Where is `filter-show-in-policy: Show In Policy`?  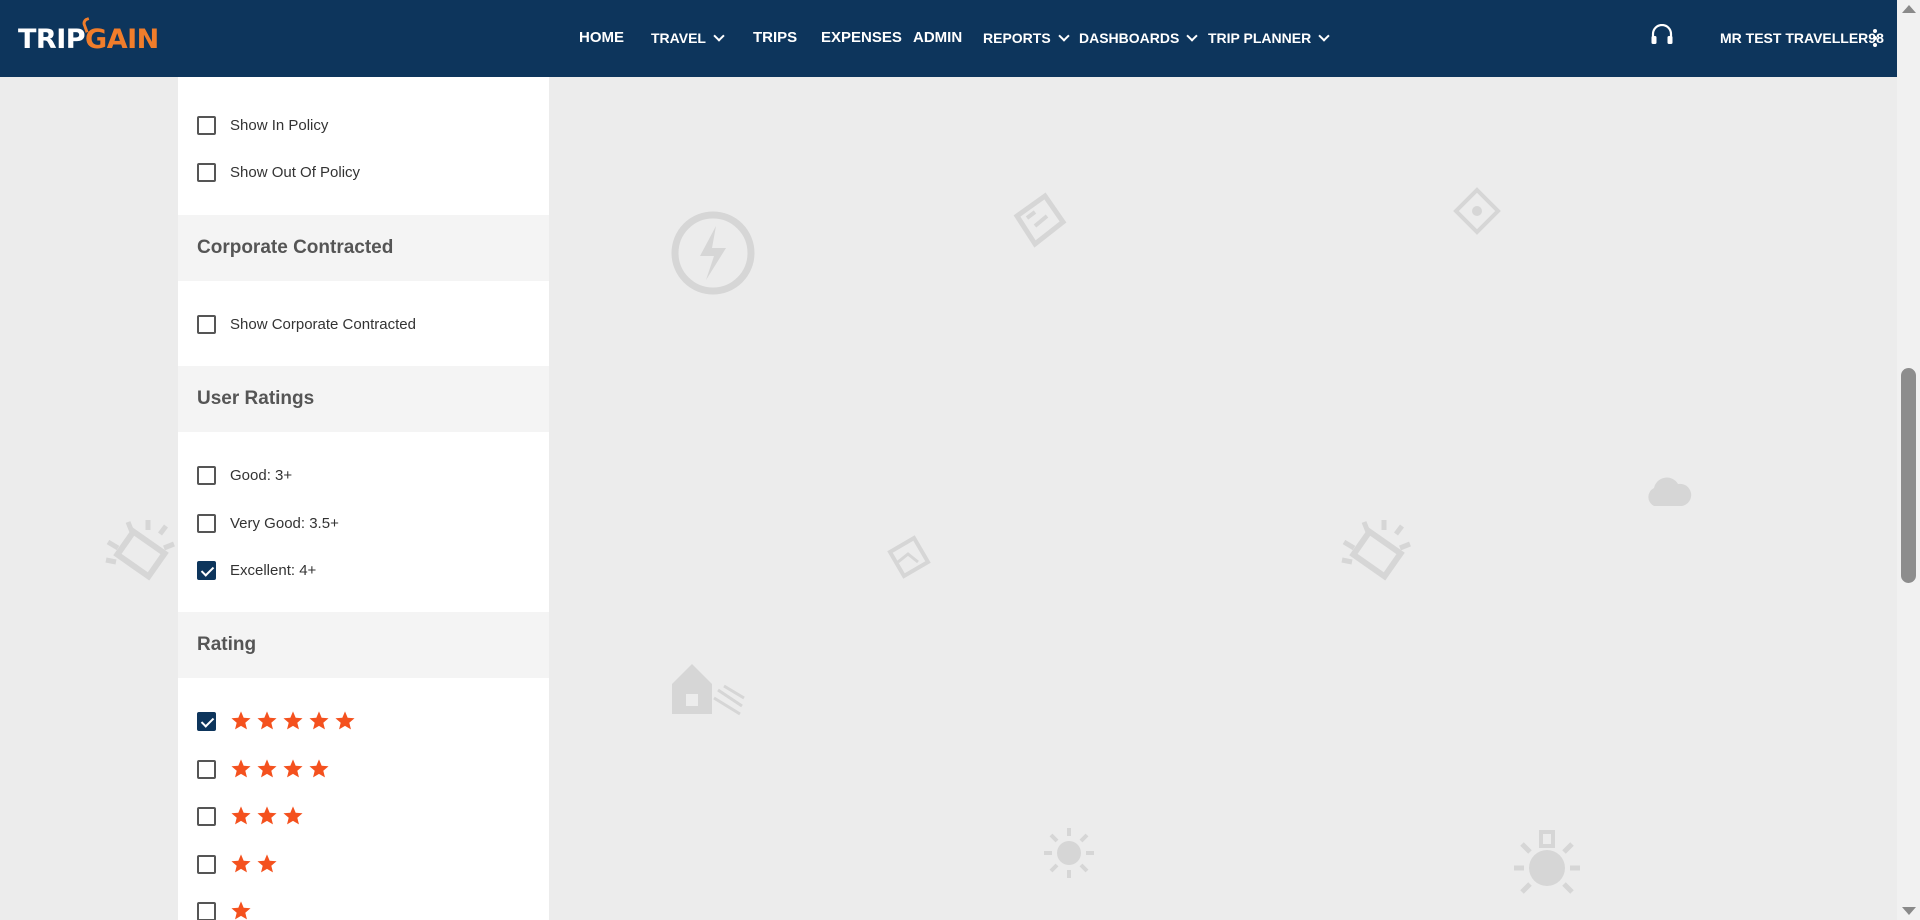
filter-show-in-policy: Show In Policy is located at coordinates (262, 125).